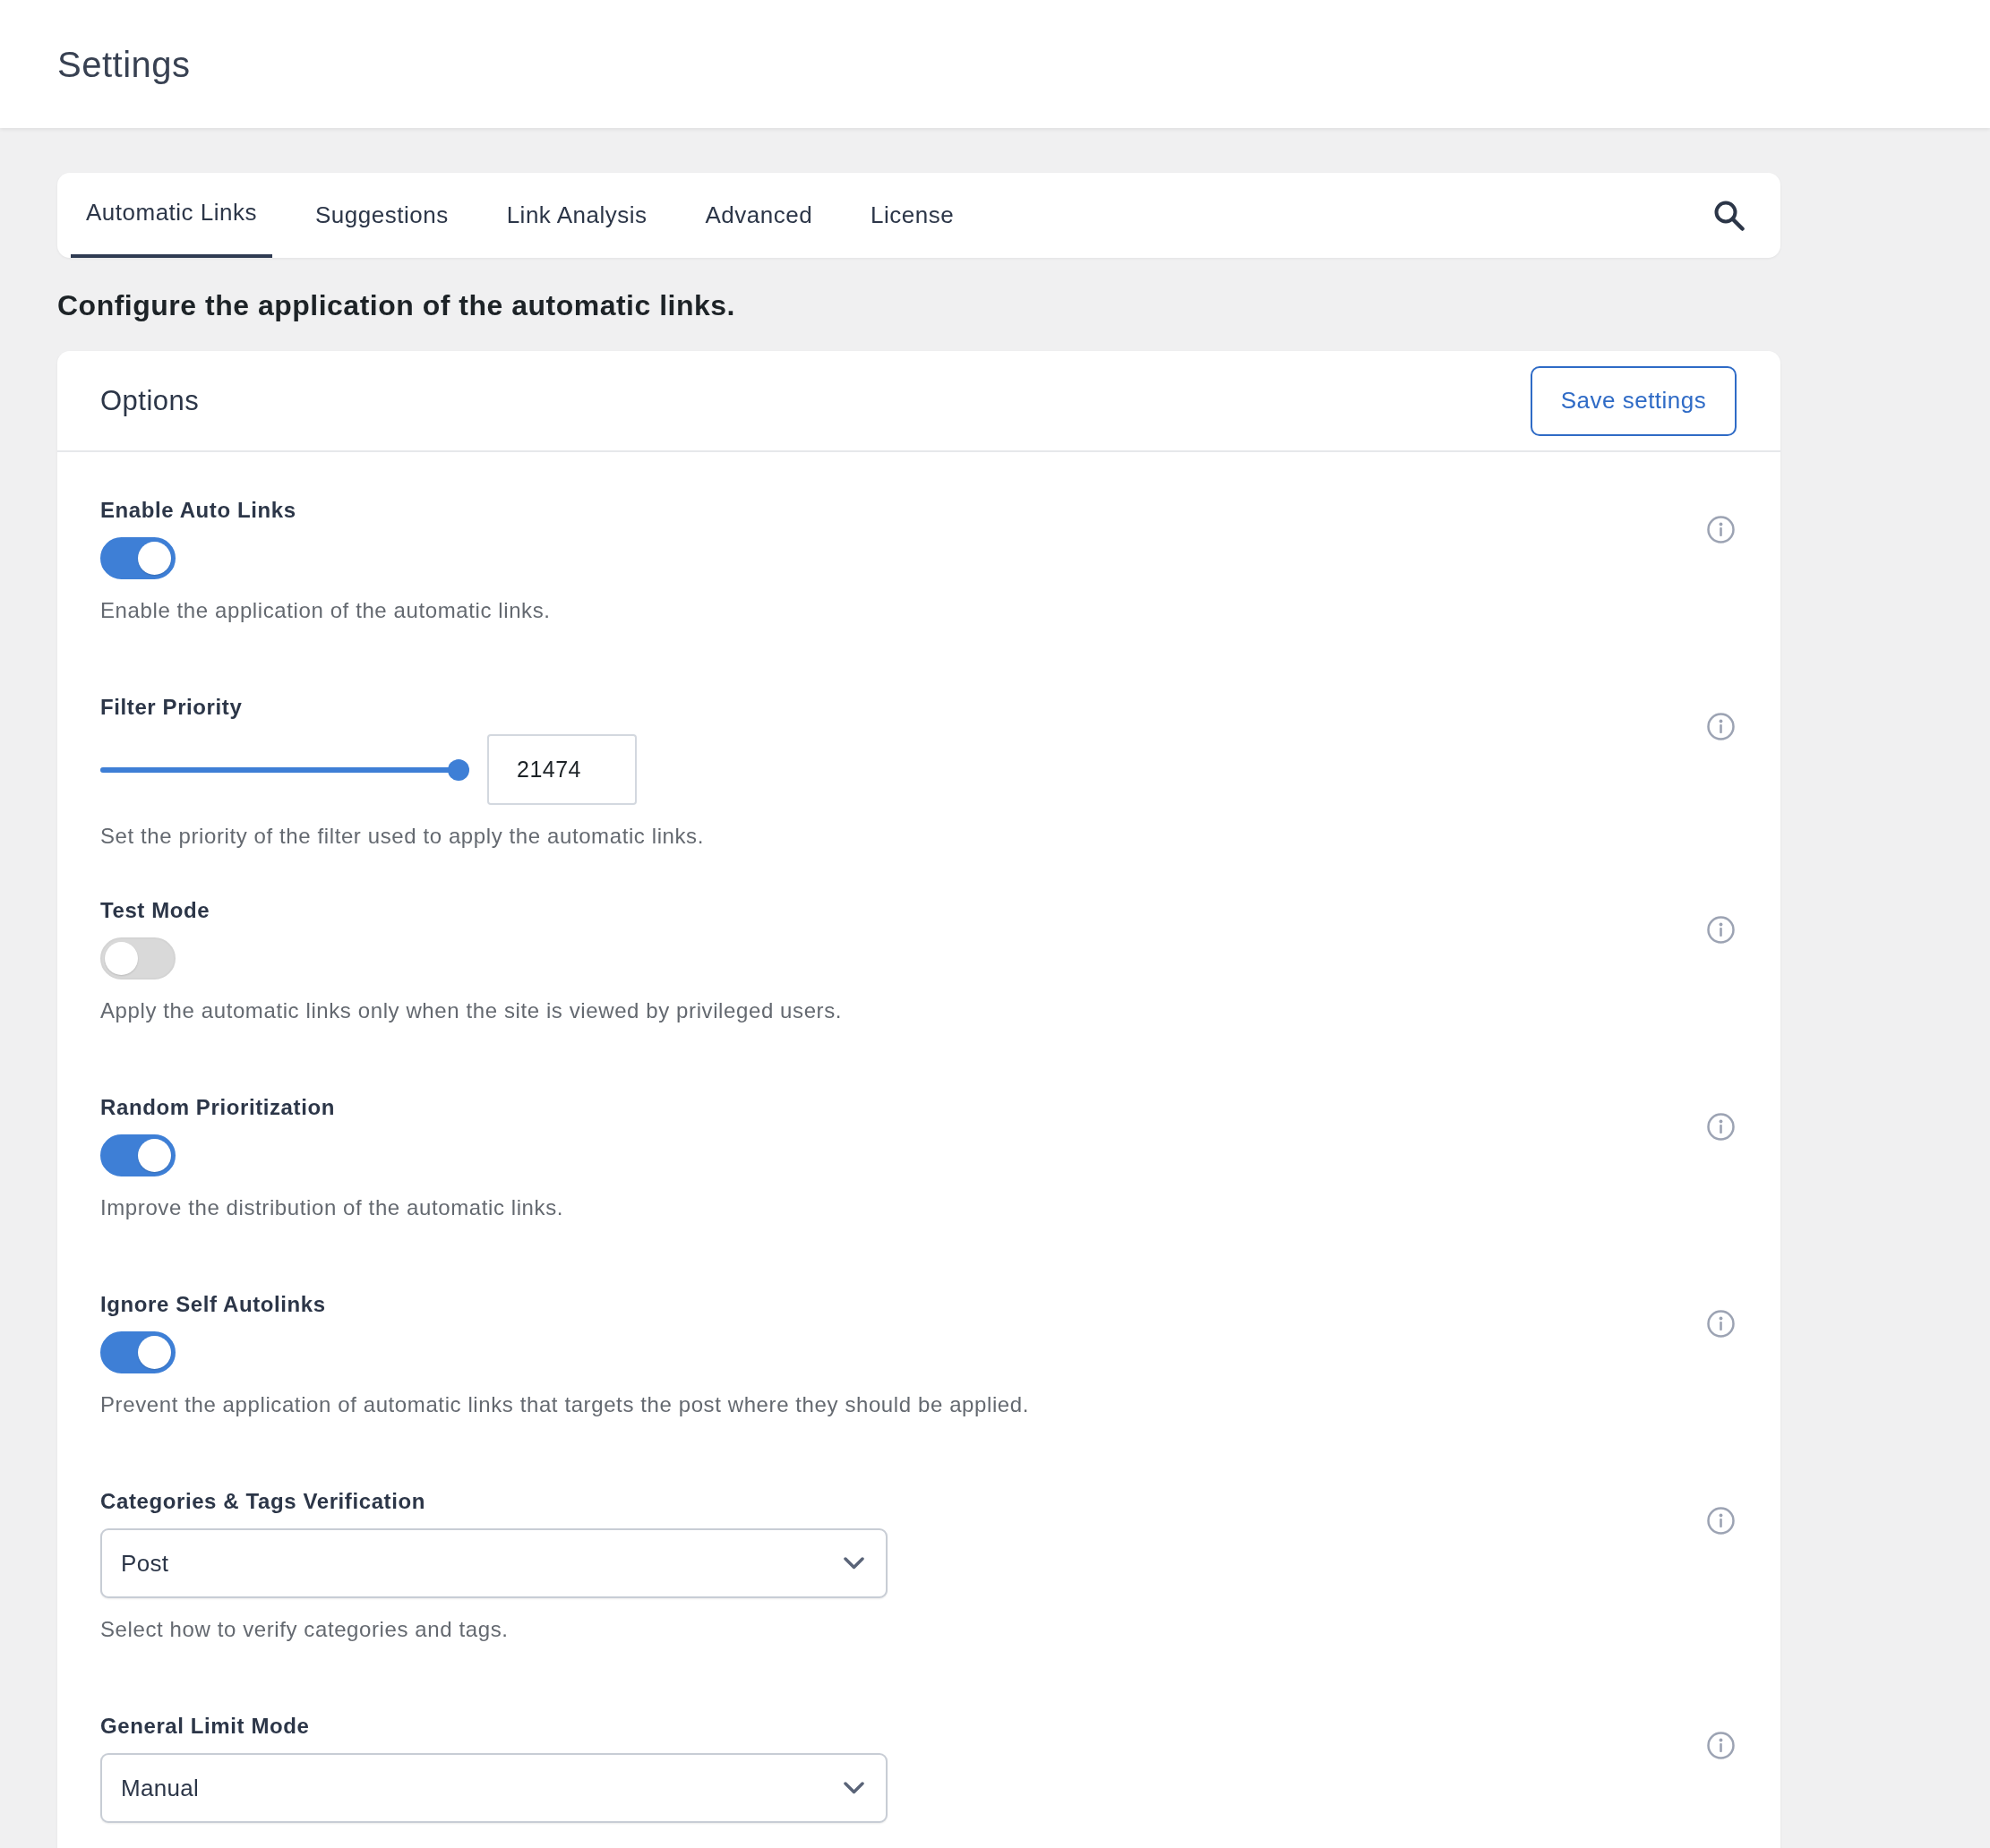 The image size is (1990, 1848). I want to click on setting-description: Prevent the application of automatic links that targets the post where they should be applied., so click(564, 1404).